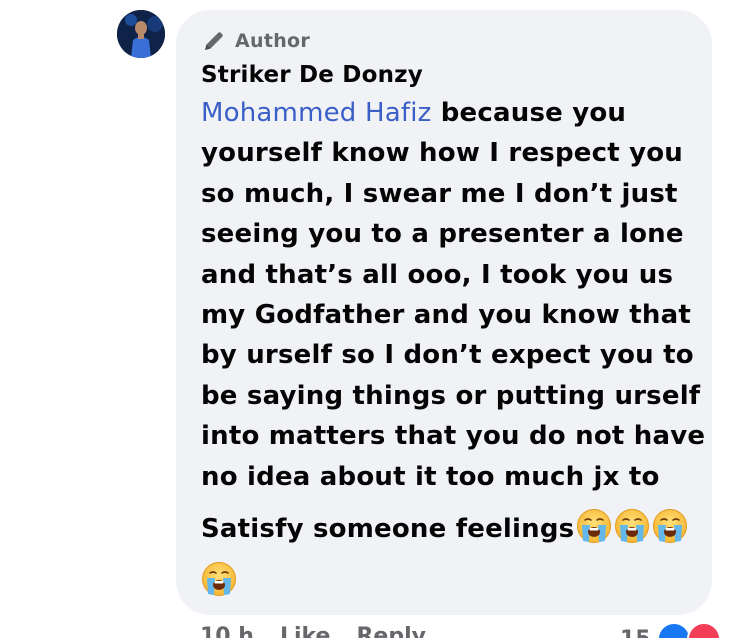 This screenshot has height=638, width=750. Describe the element at coordinates (673, 630) in the screenshot. I see `like-reaction-icon` at that location.